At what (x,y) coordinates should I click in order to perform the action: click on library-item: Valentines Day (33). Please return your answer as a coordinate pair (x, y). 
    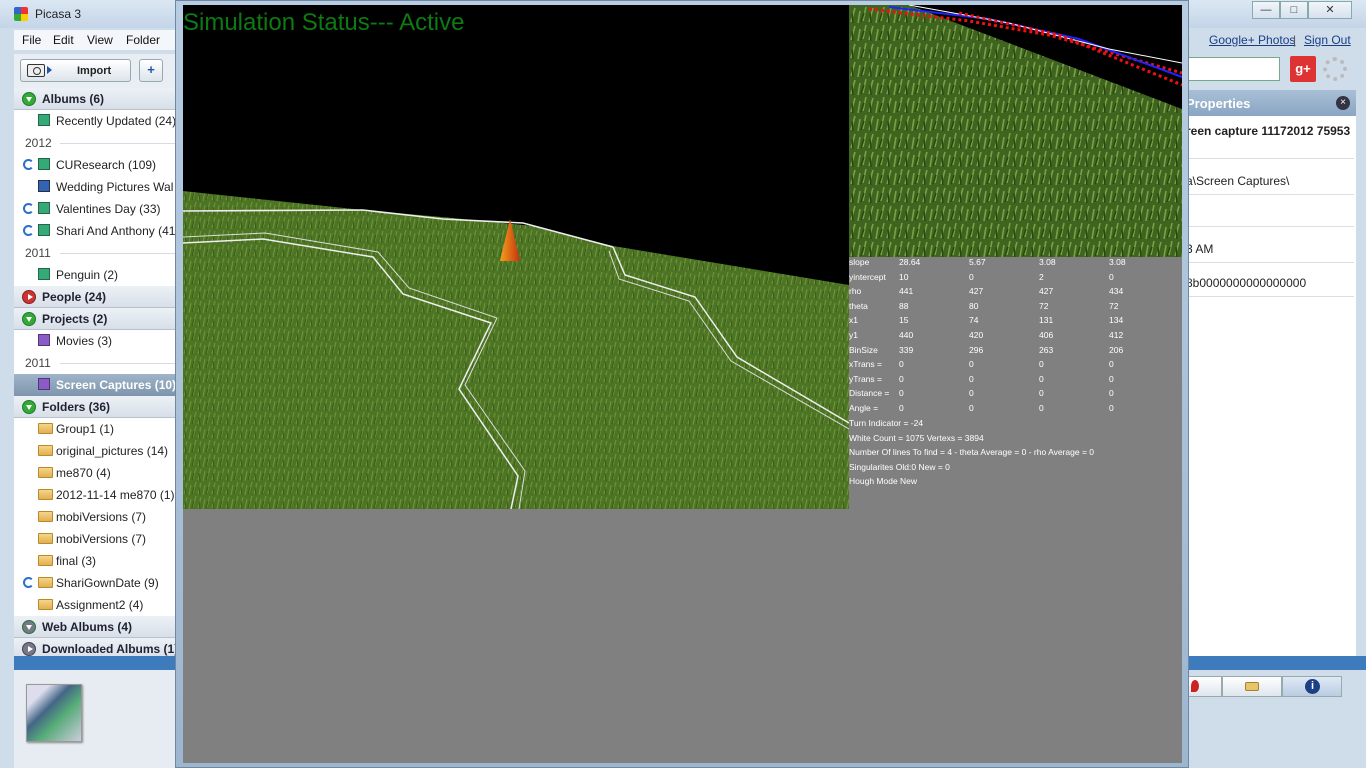
    Looking at the image, I should click on (99, 209).